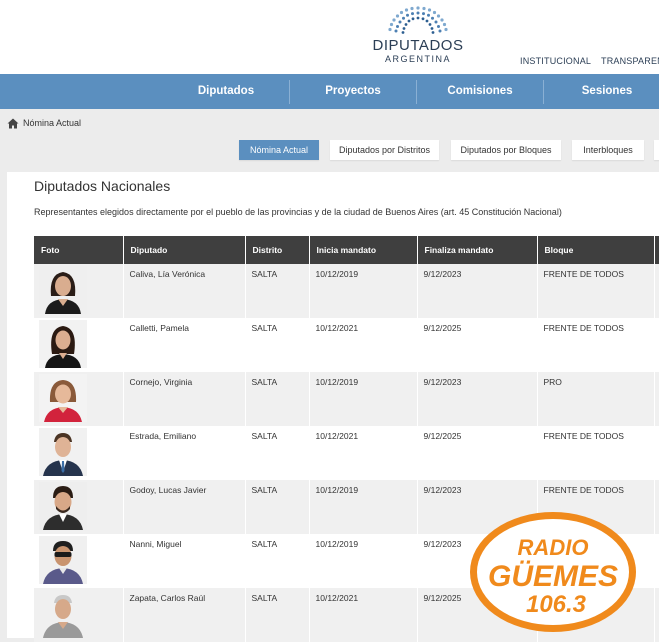  Describe the element at coordinates (363, 250) in the screenshot. I see `column-header-inicia-mandato: Inicia mandato` at that location.